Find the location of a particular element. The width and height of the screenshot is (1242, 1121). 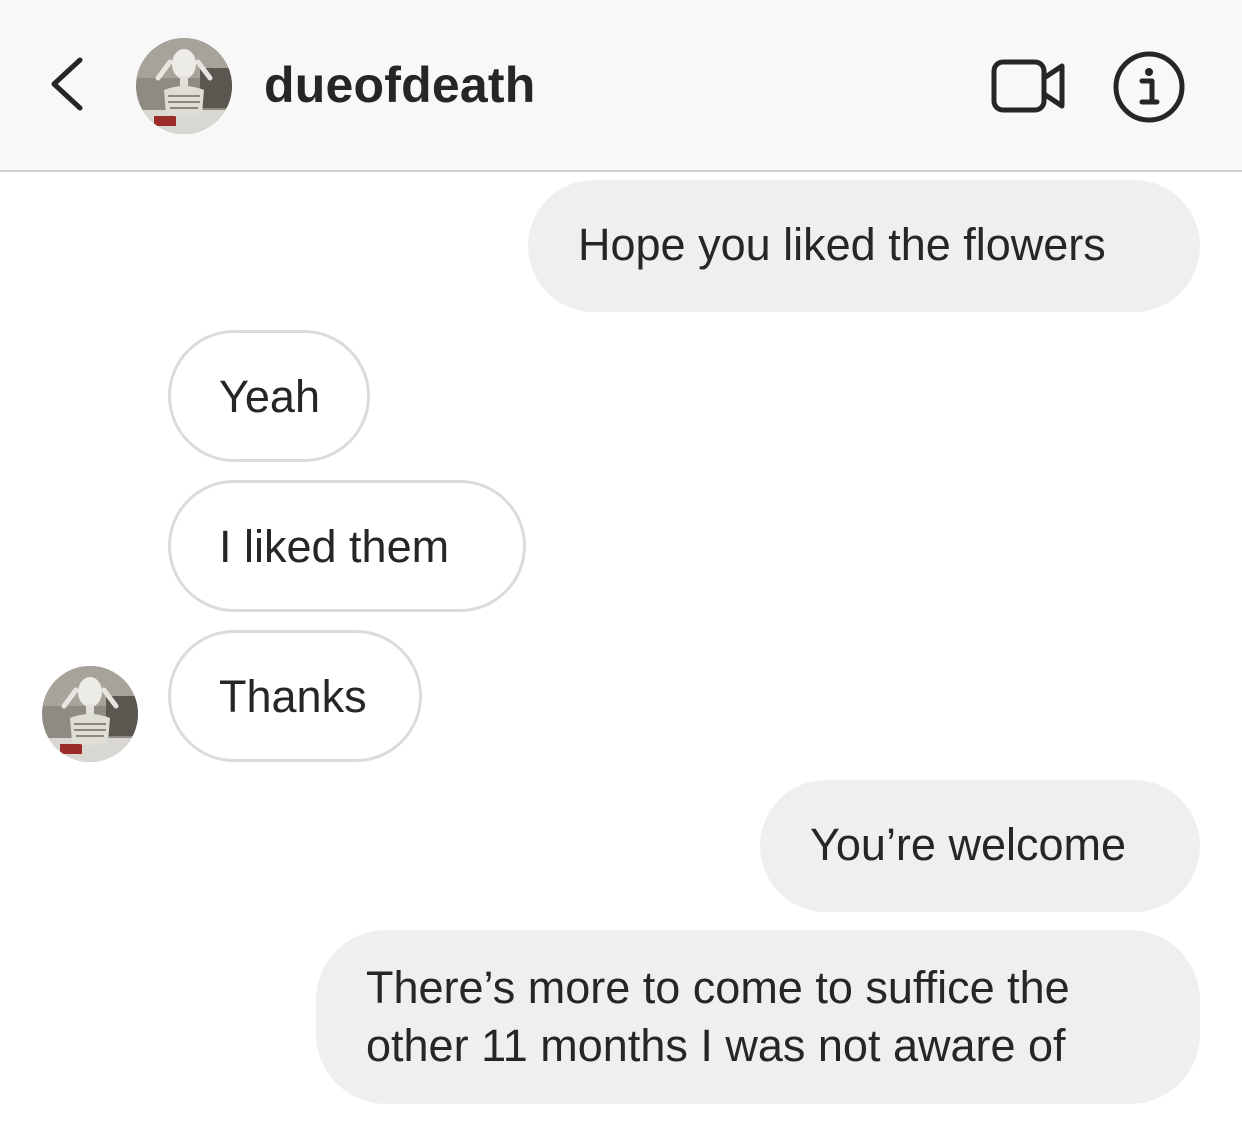

message-text: I liked them is located at coordinates (334, 546).